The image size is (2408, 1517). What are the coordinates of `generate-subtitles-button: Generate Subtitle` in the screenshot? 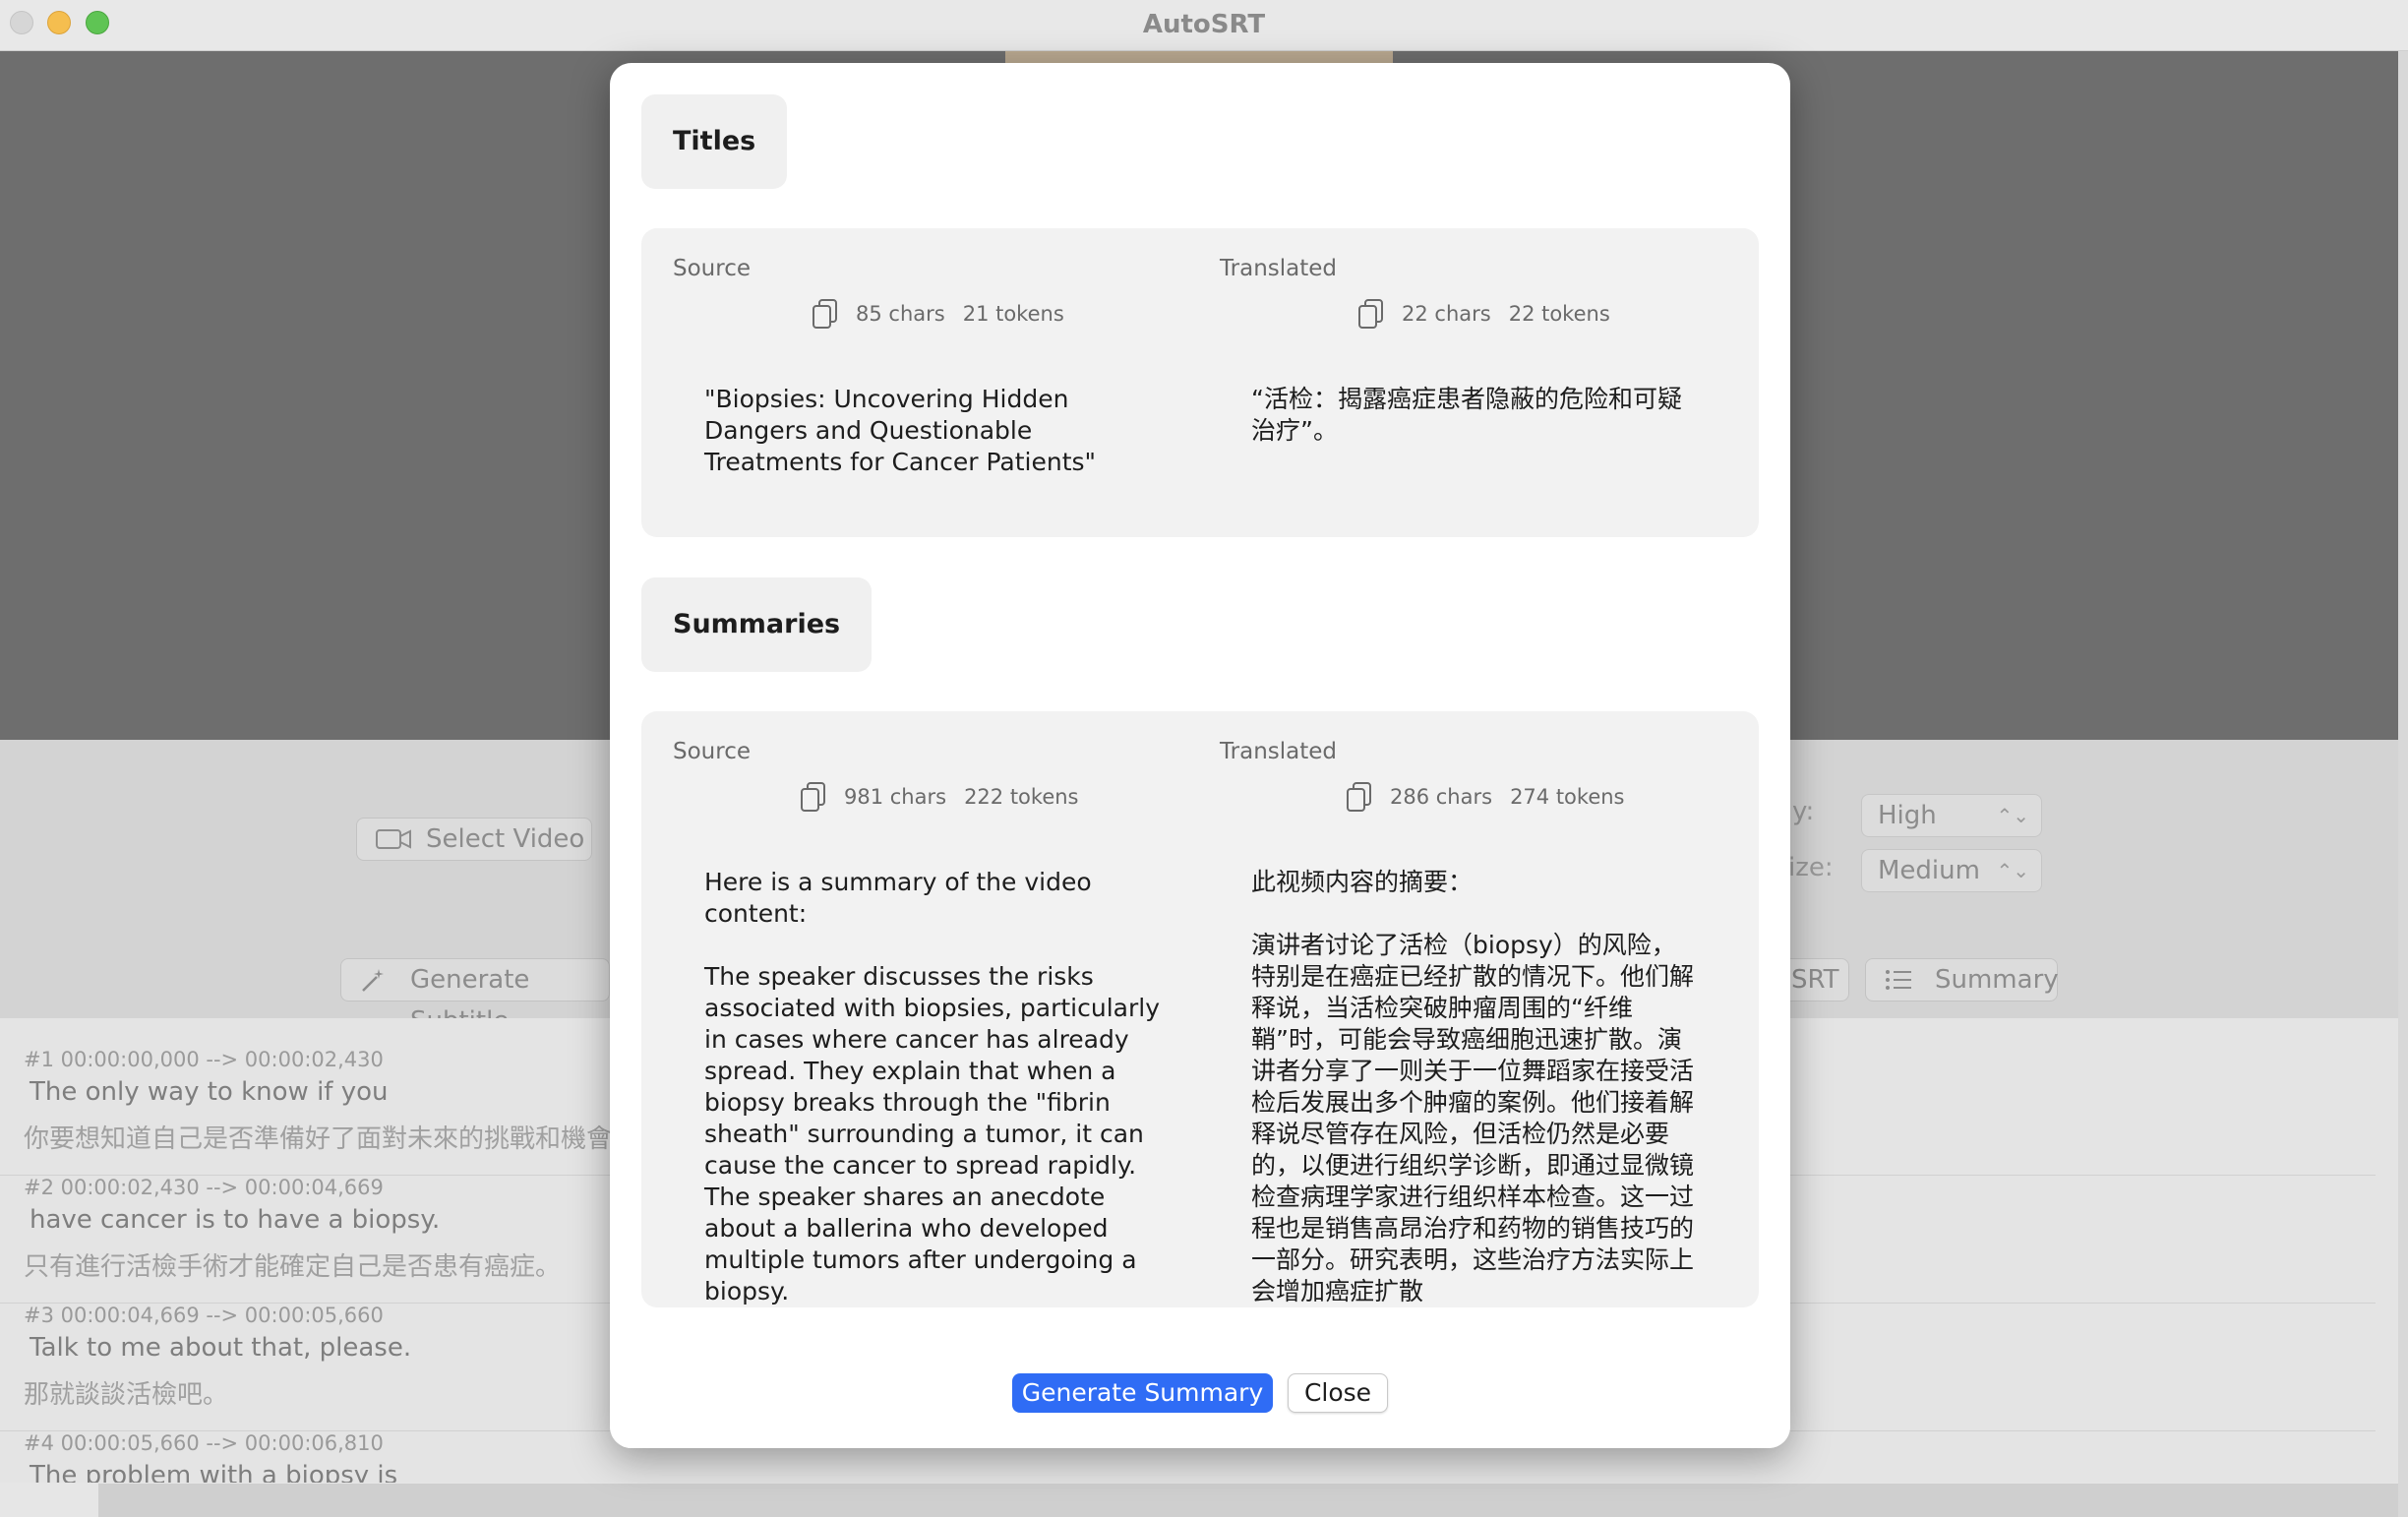 It's located at (475, 997).